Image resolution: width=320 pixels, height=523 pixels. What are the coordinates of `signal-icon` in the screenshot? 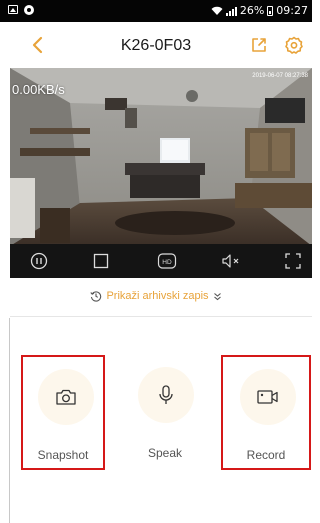 It's located at (231, 11).